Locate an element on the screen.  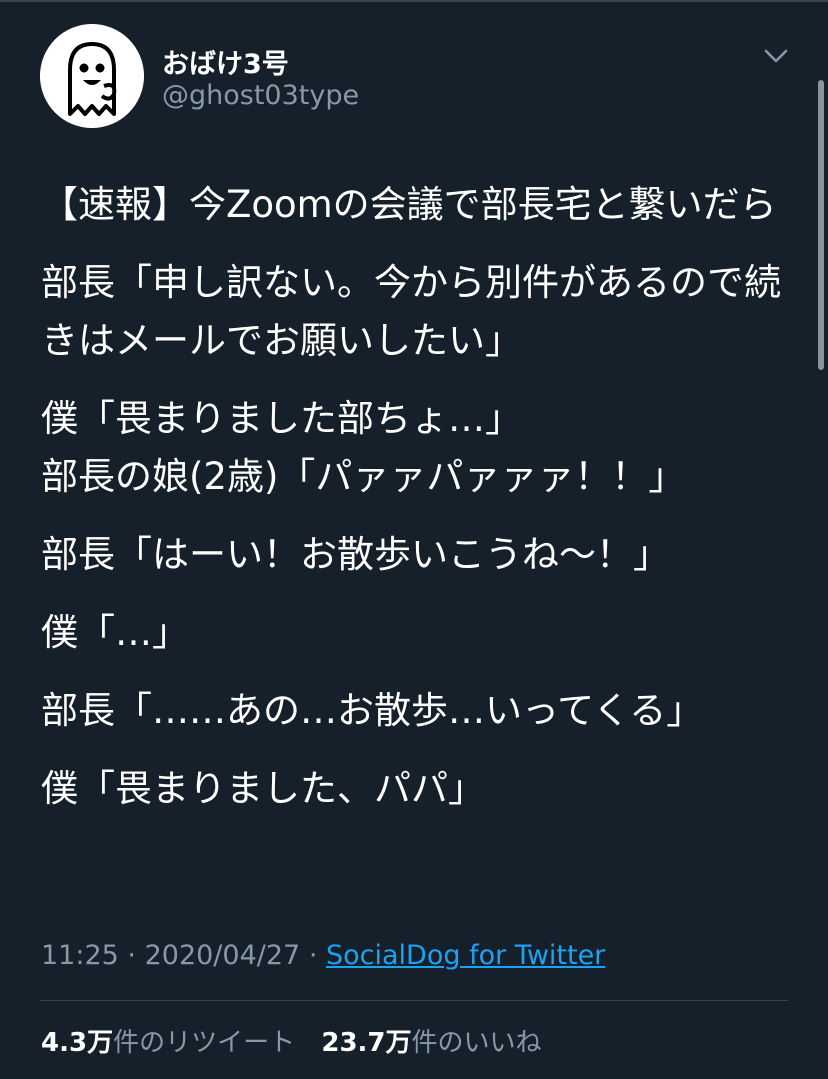
scrollbar is located at coordinates (821, 225).